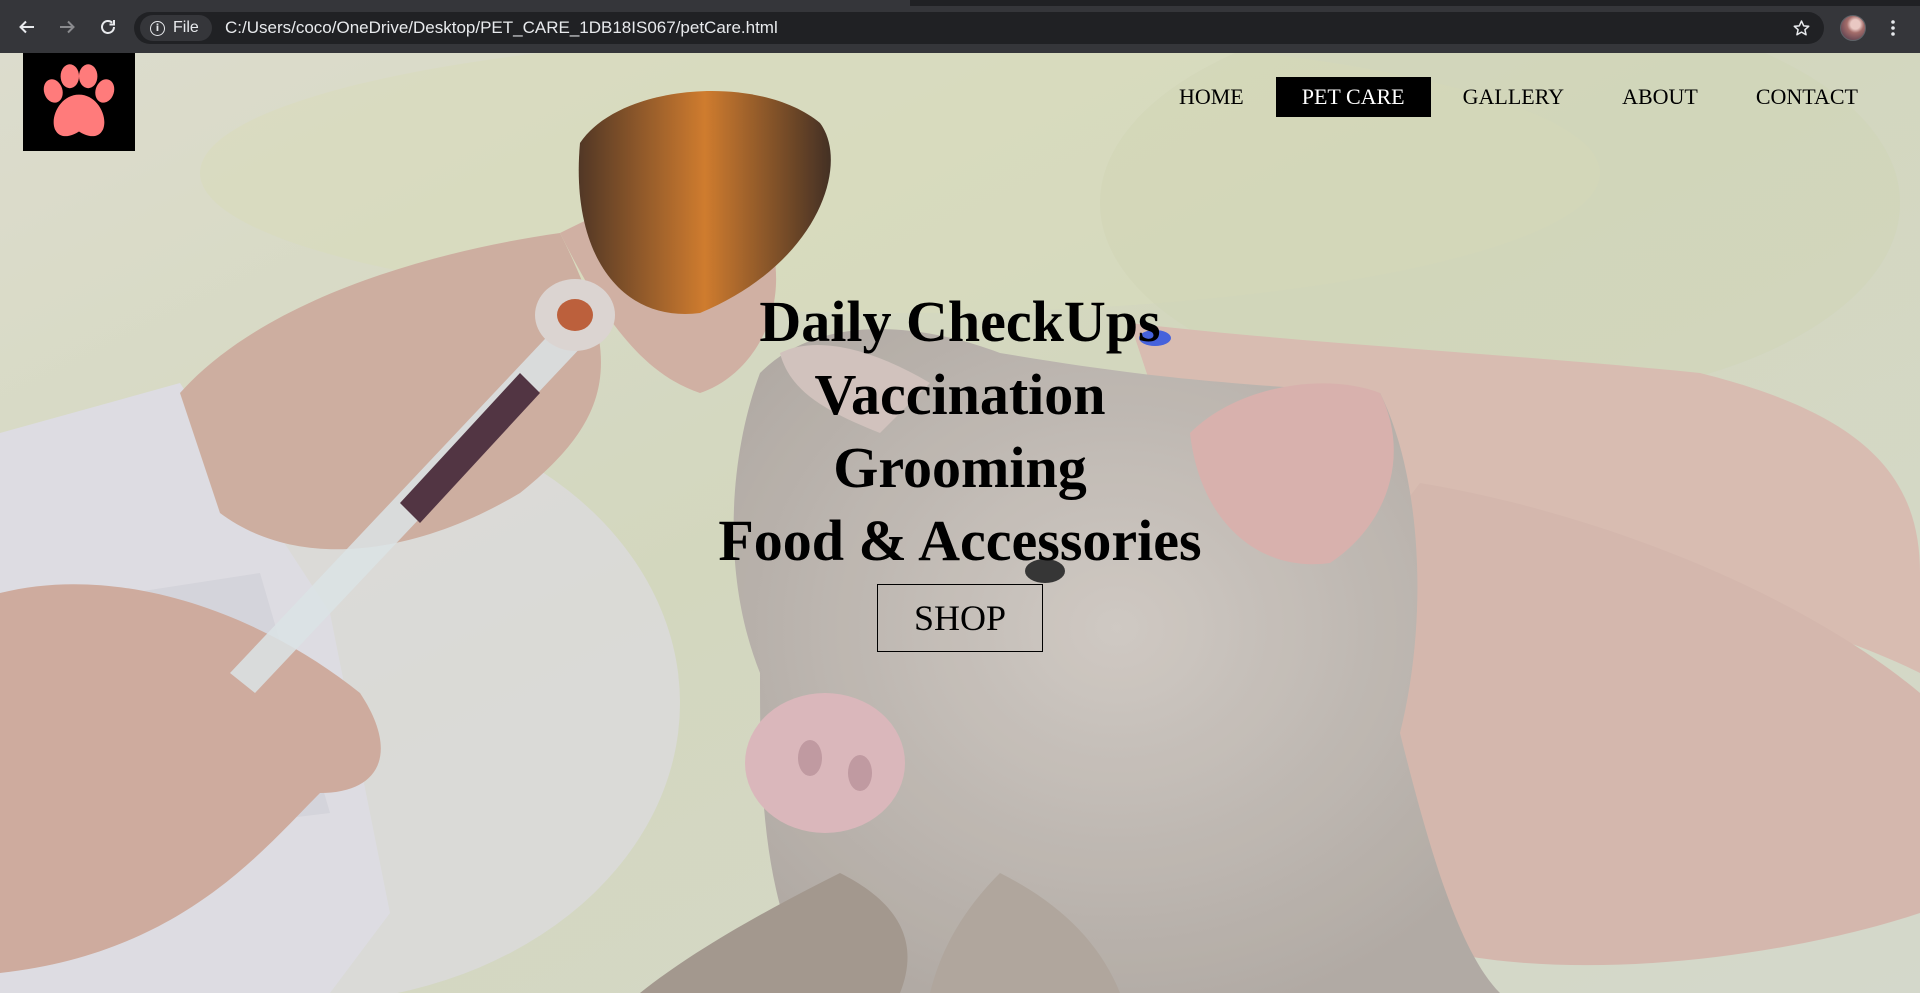  I want to click on profile-avatar, so click(1853, 28).